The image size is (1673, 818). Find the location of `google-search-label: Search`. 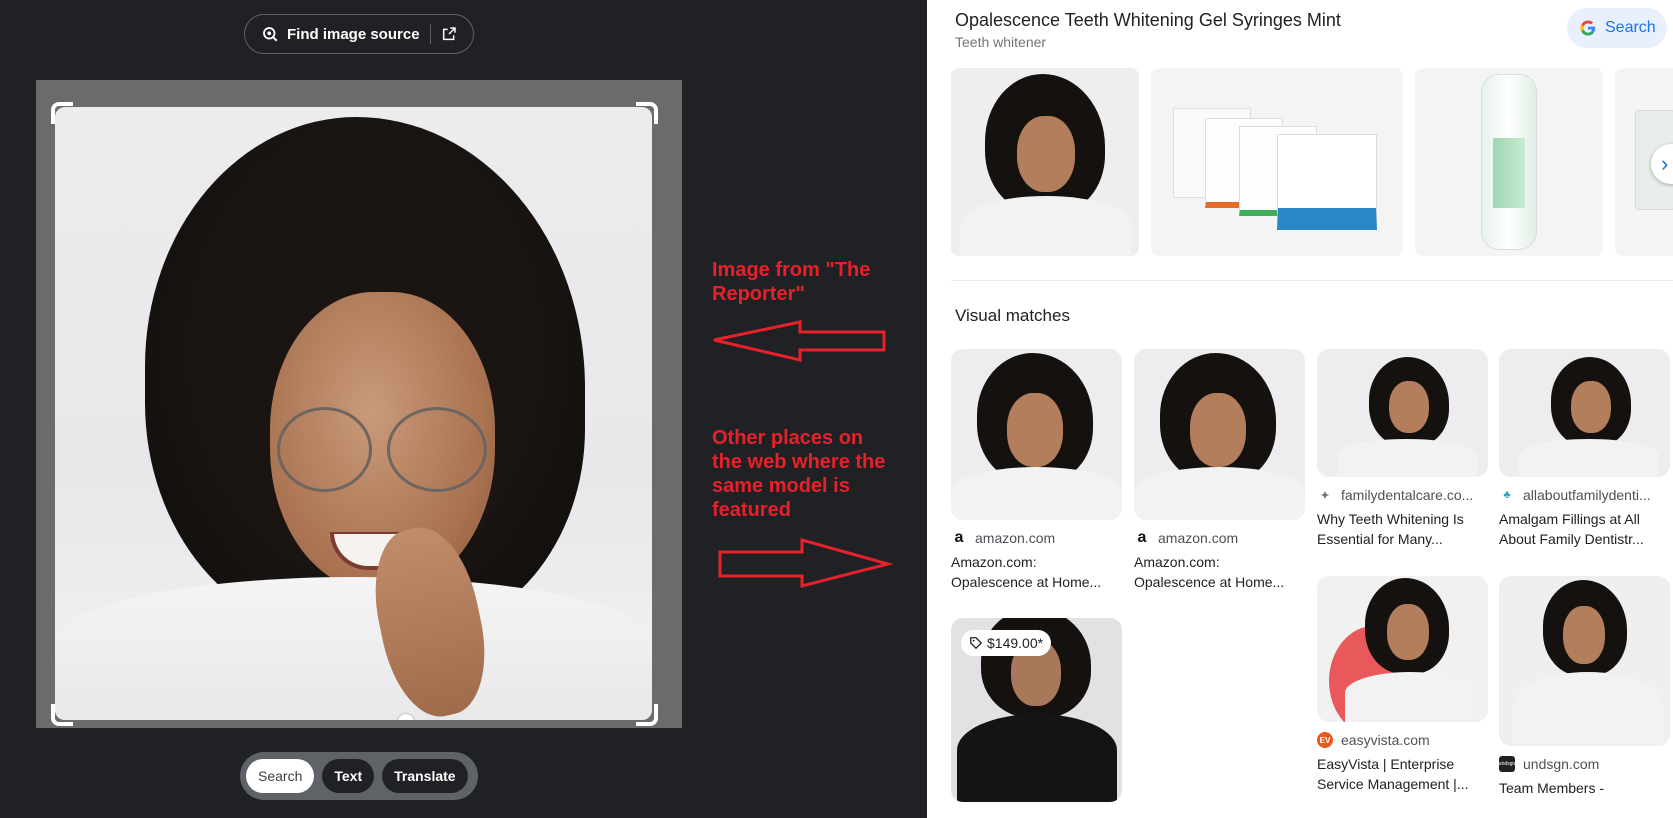

google-search-label: Search is located at coordinates (1630, 27).